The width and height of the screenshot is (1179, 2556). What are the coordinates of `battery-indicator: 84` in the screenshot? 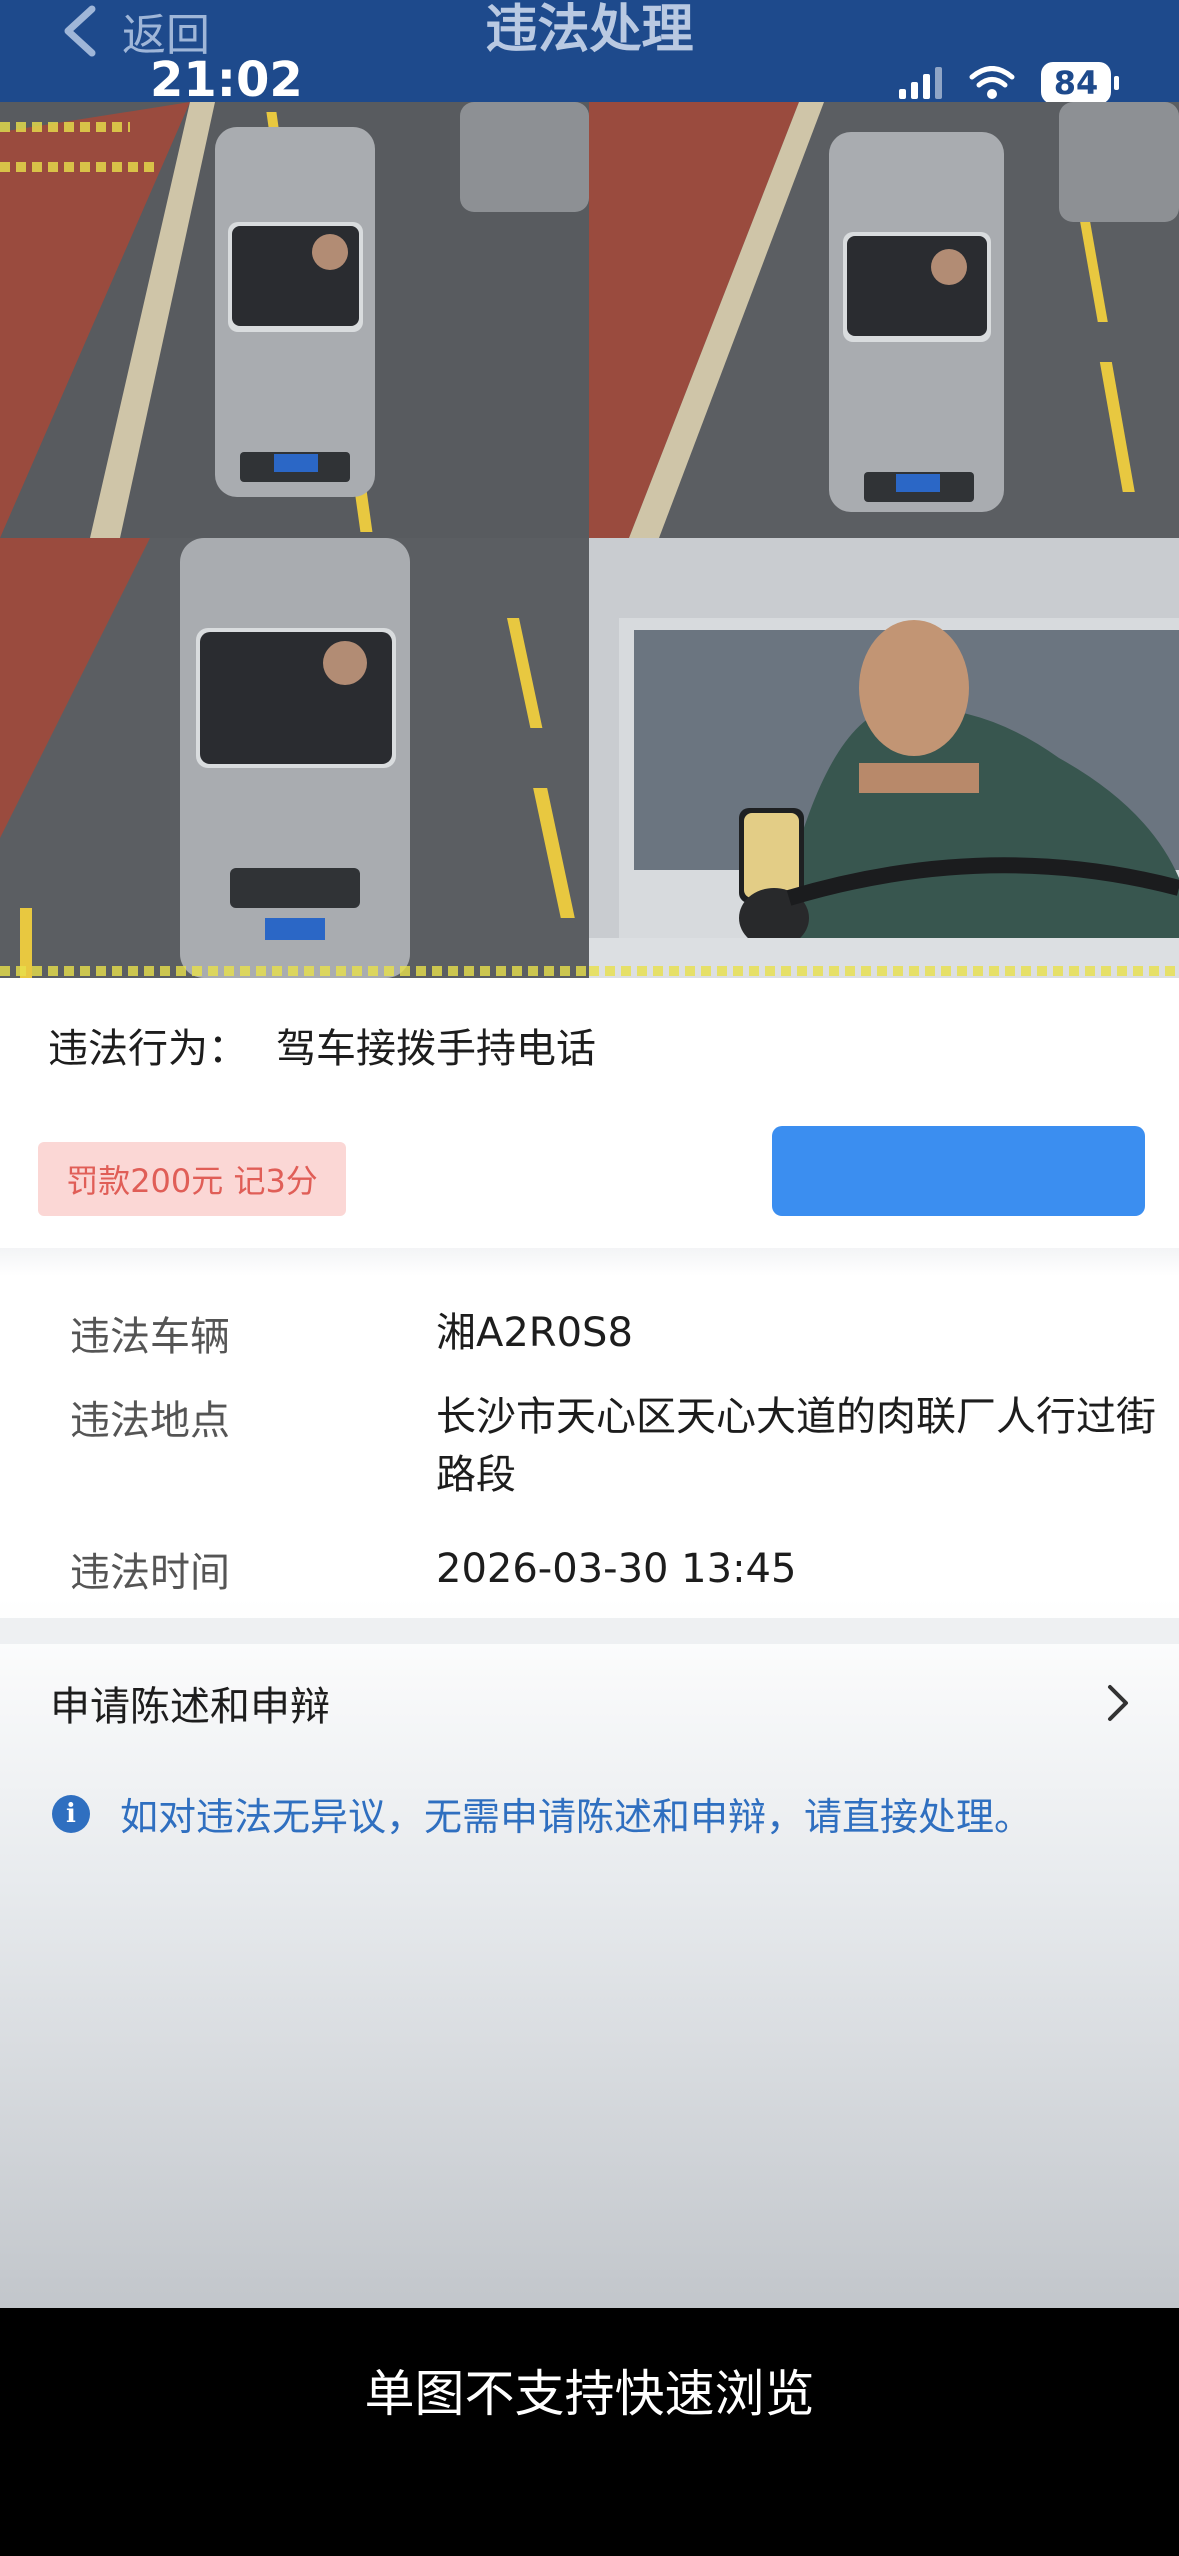 It's located at (1080, 82).